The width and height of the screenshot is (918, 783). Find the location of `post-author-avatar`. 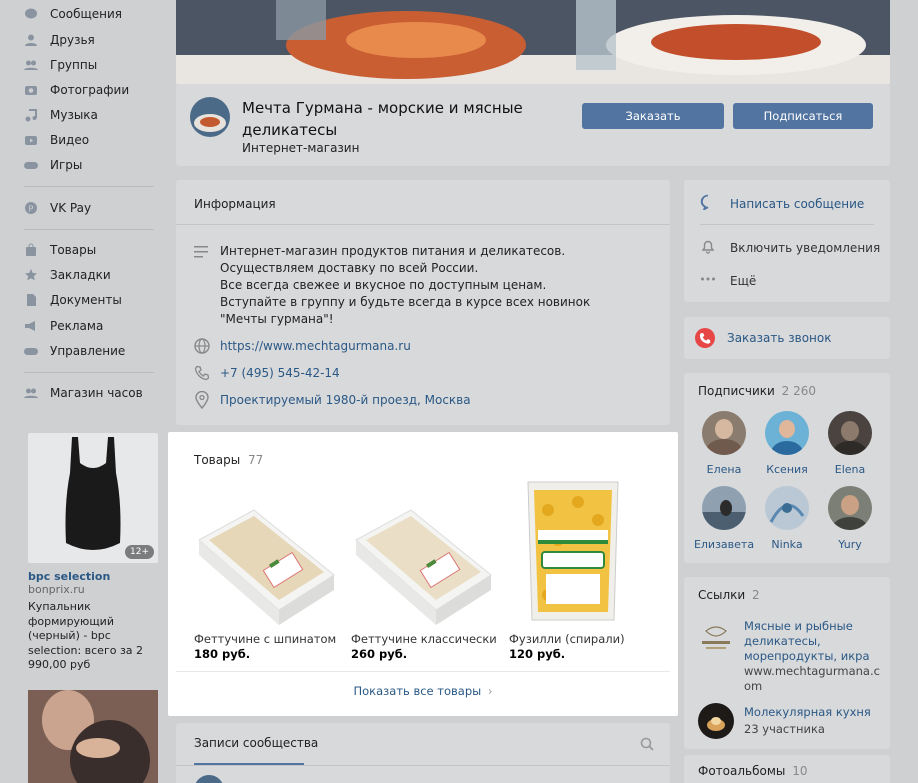

post-author-avatar is located at coordinates (209, 779).